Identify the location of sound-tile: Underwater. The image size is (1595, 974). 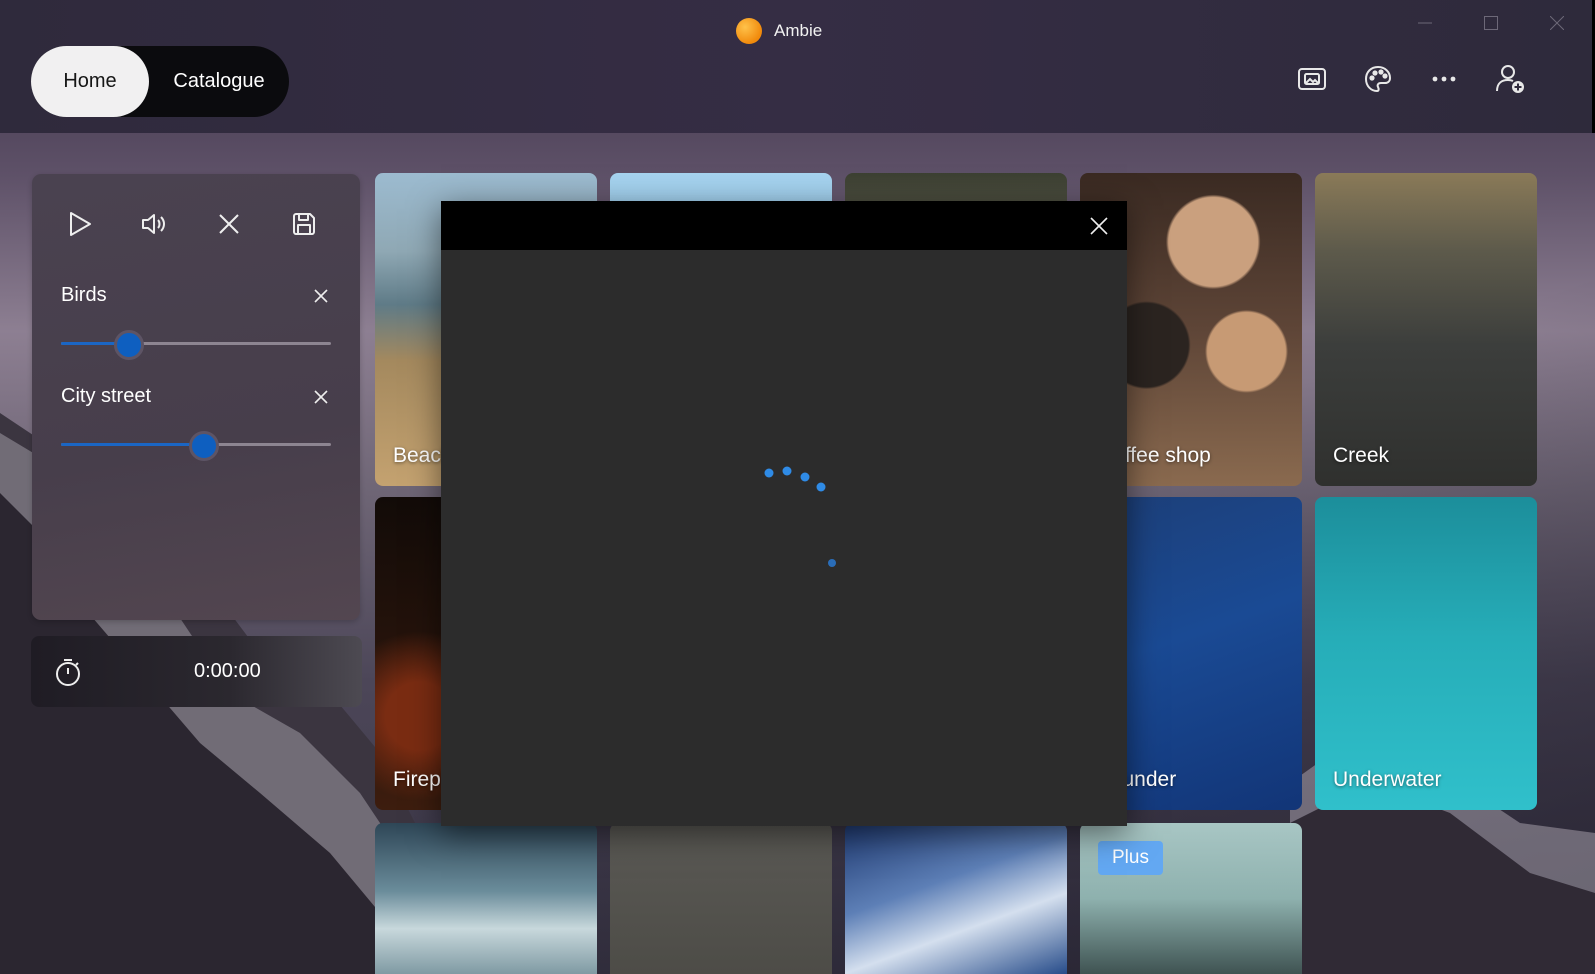
(1426, 653).